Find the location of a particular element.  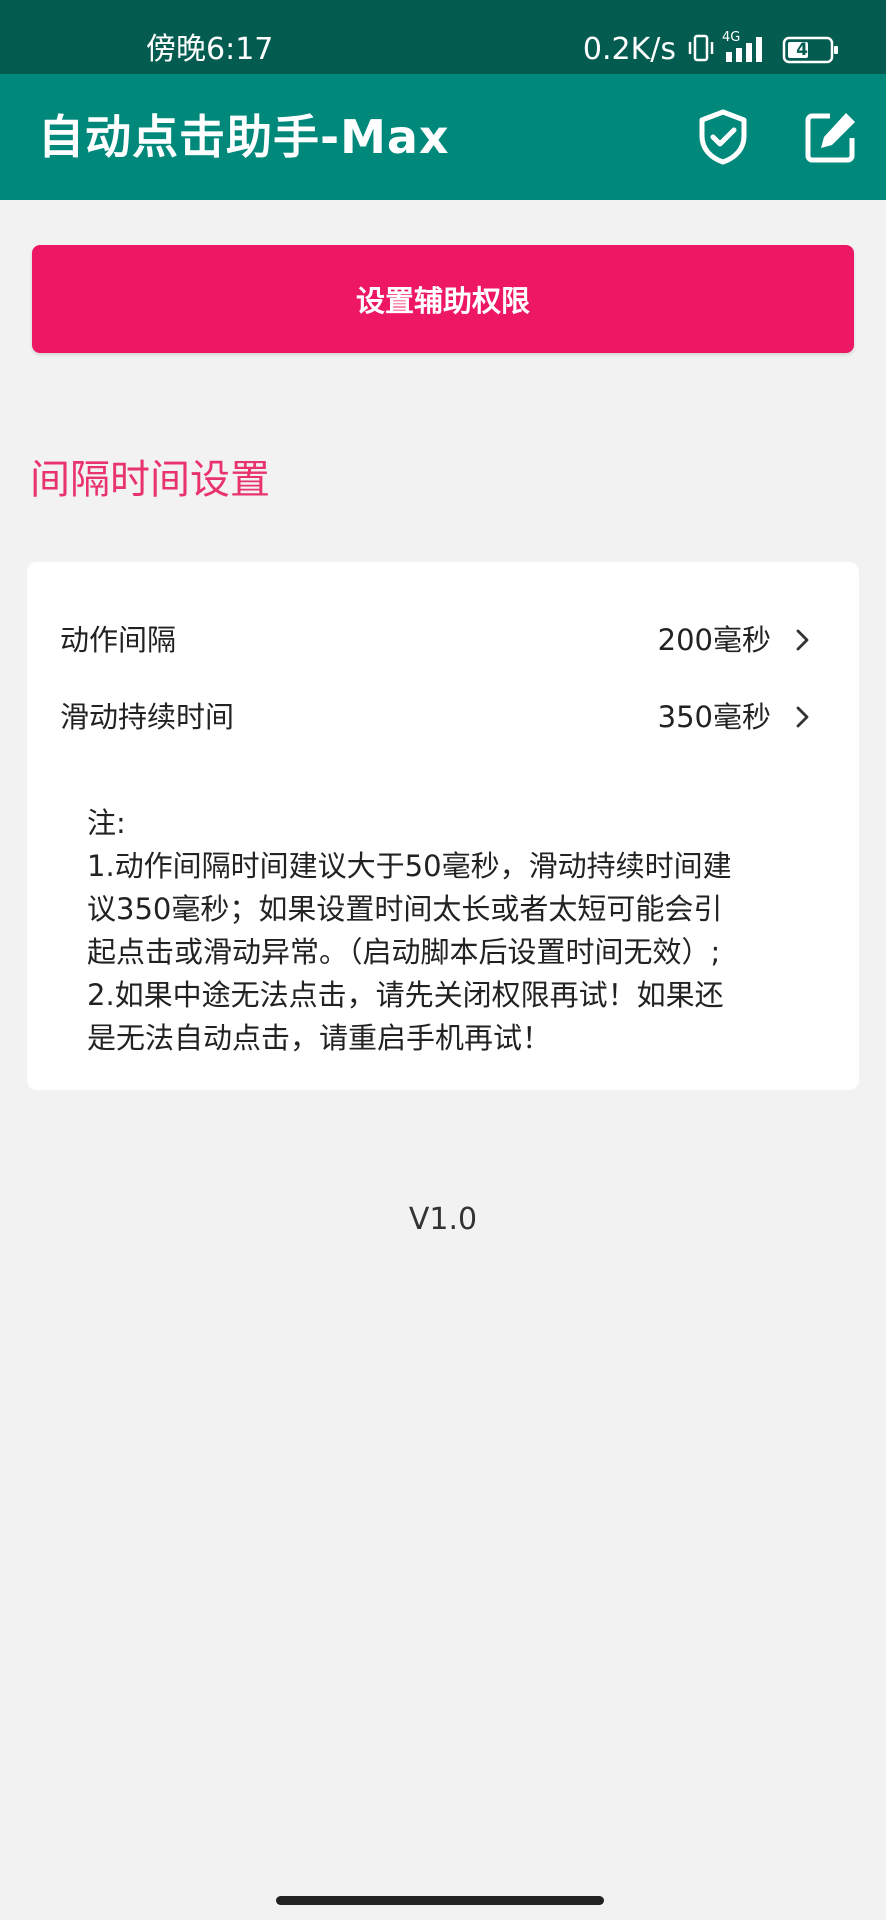

section-title-interval: 间隔时间设置 is located at coordinates (150, 480).